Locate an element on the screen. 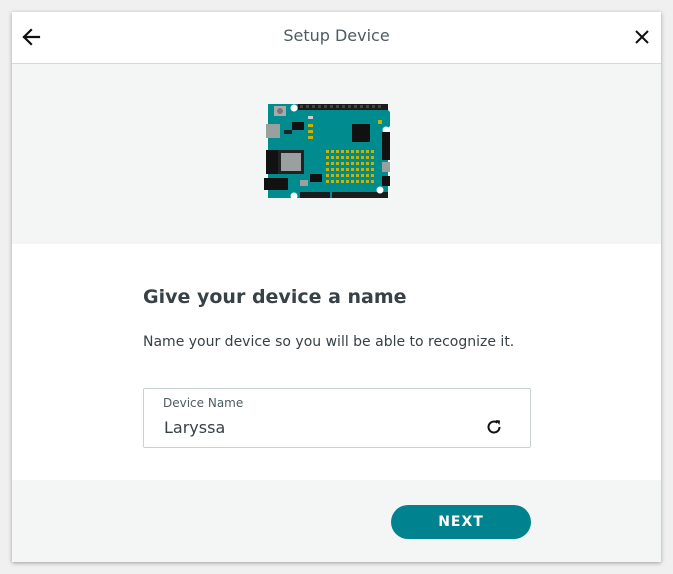 The image size is (673, 574). device-name-label: Device Name is located at coordinates (203, 403).